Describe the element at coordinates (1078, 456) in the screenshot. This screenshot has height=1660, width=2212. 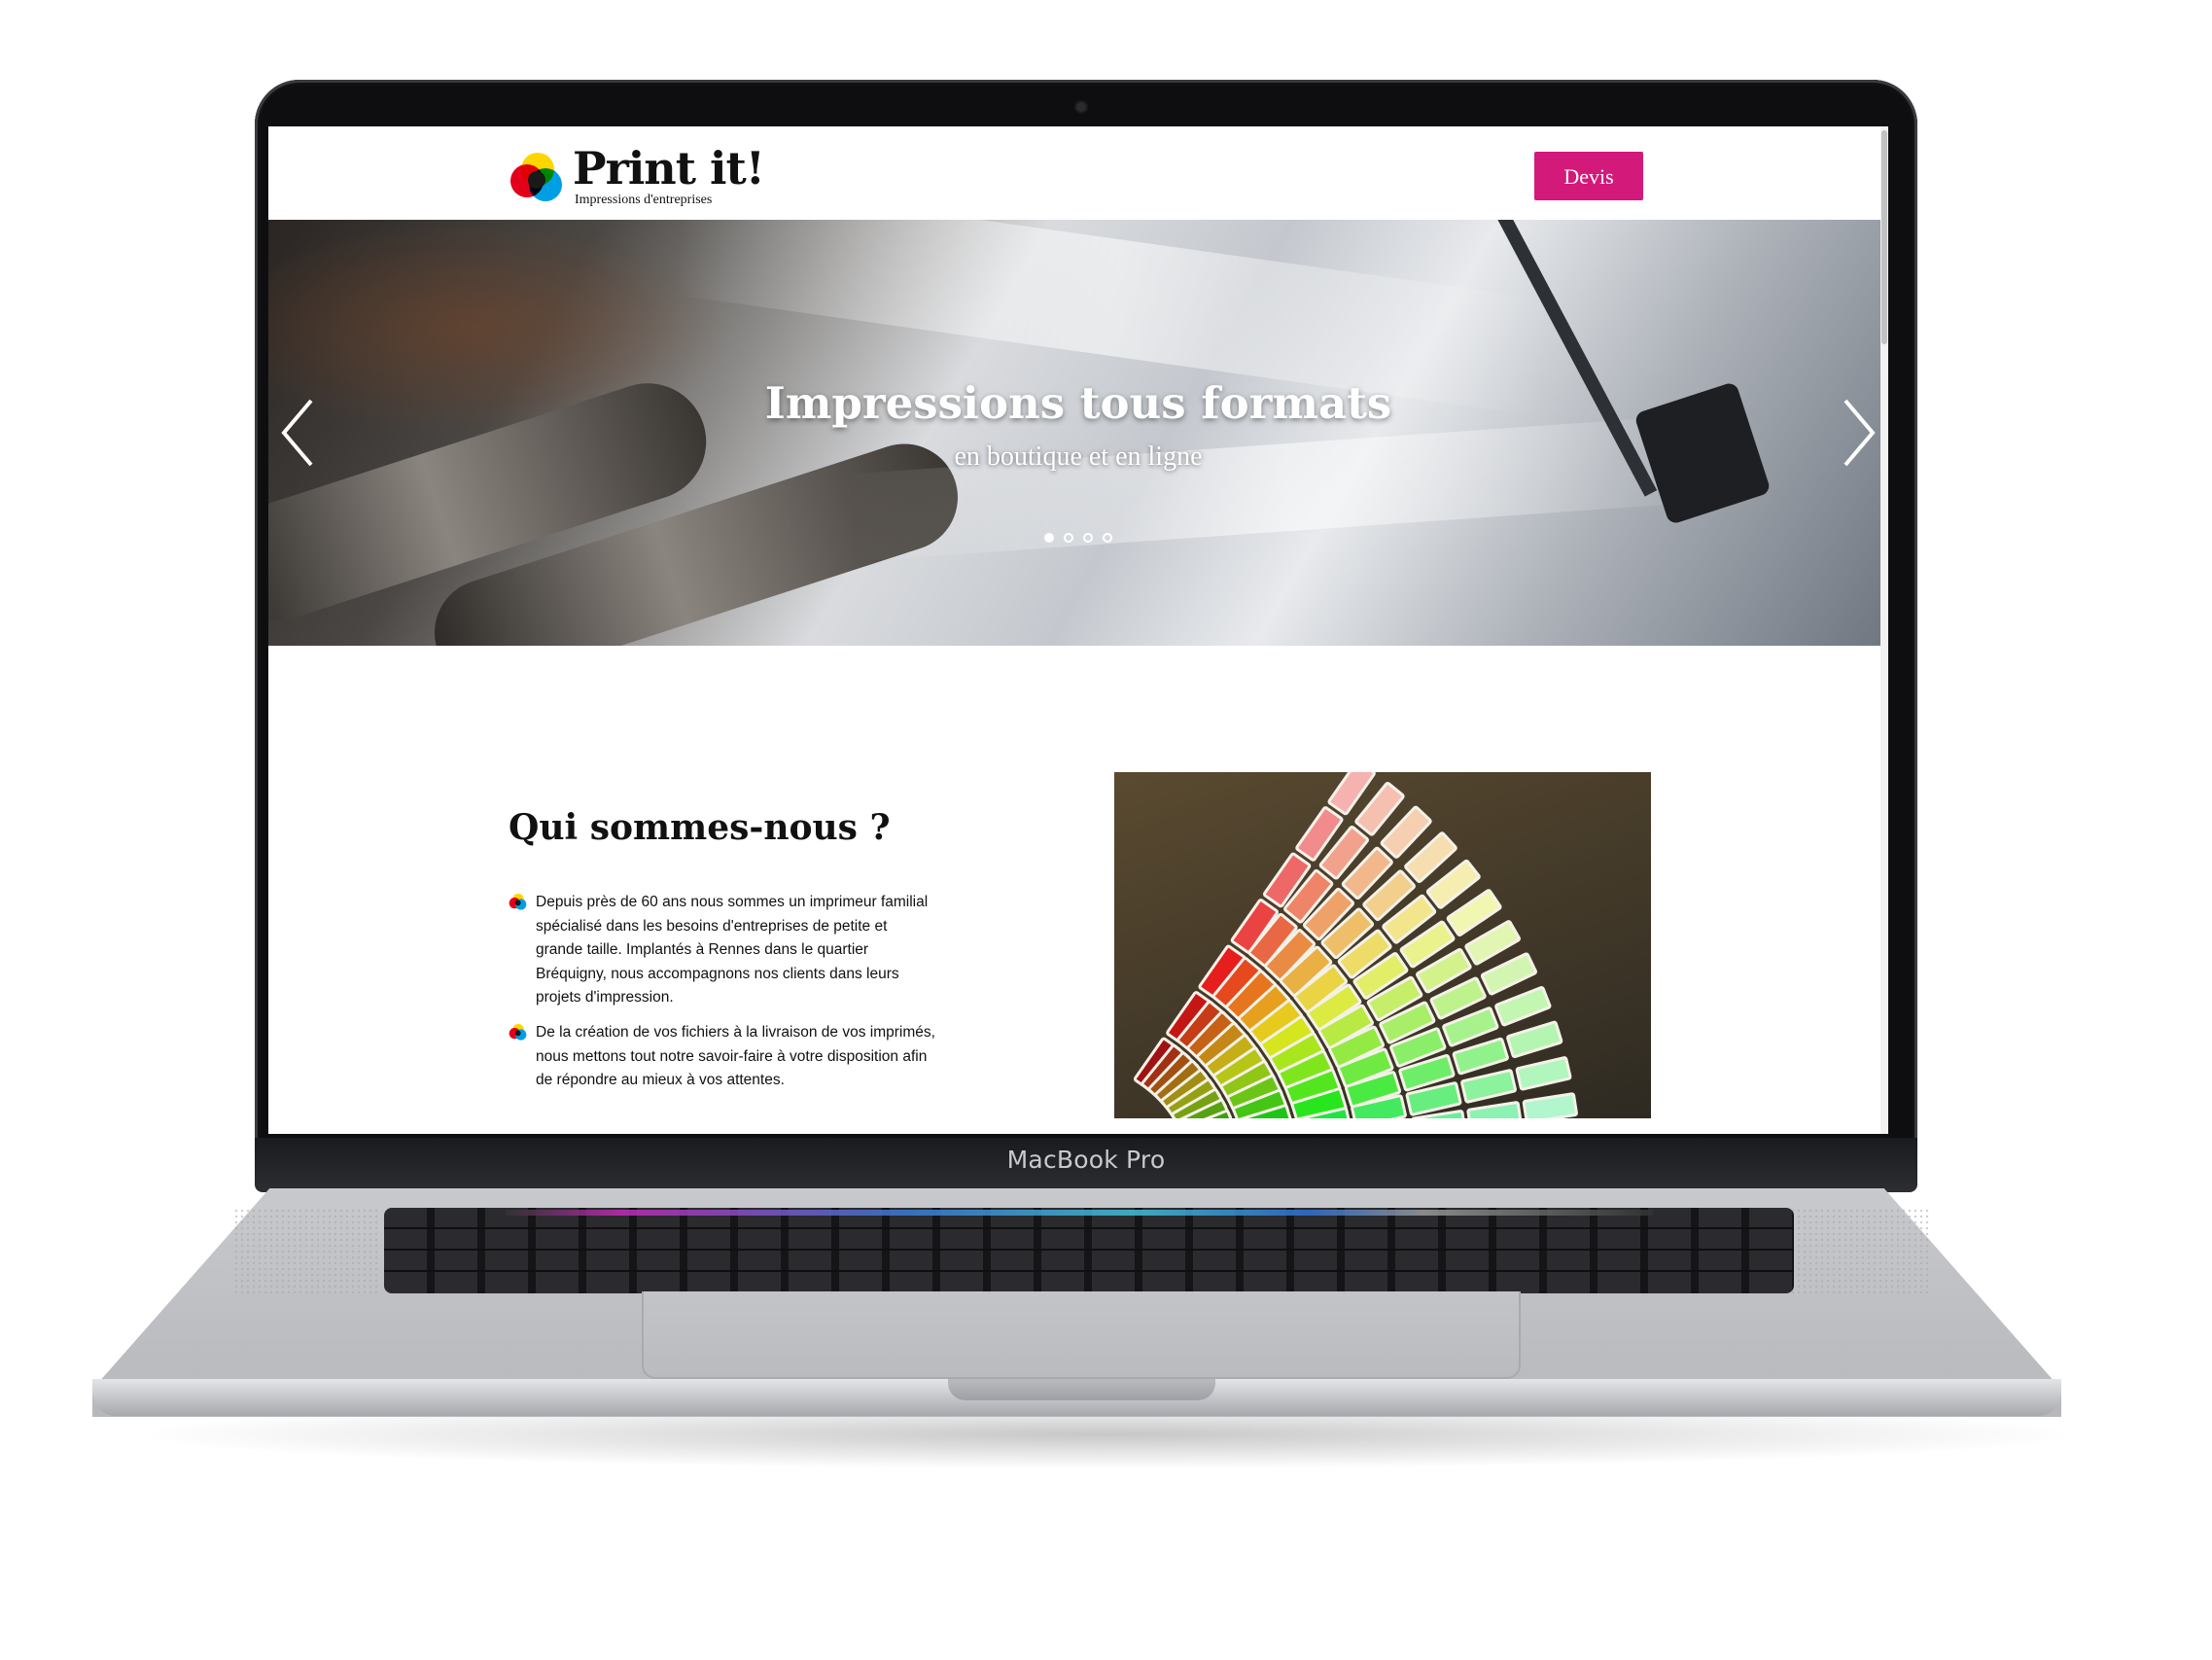
I see `hero-subtitle: en boutique et en ligne` at that location.